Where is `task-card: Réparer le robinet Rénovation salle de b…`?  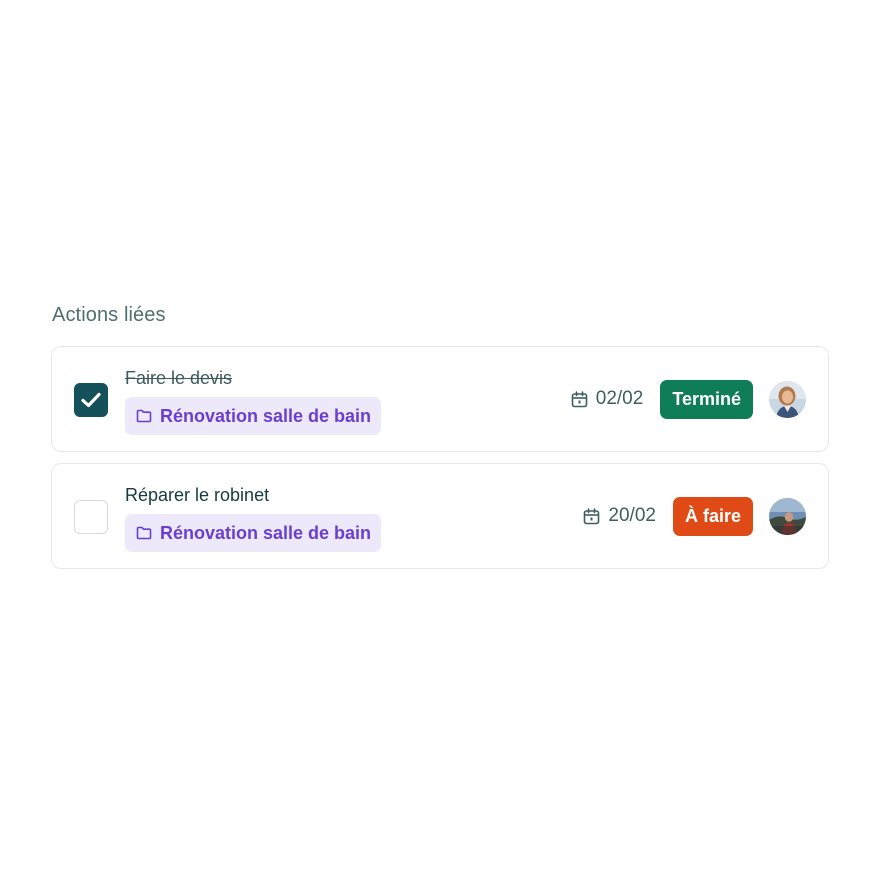
task-card: Réparer le robinet Rénovation salle de b… is located at coordinates (440, 516).